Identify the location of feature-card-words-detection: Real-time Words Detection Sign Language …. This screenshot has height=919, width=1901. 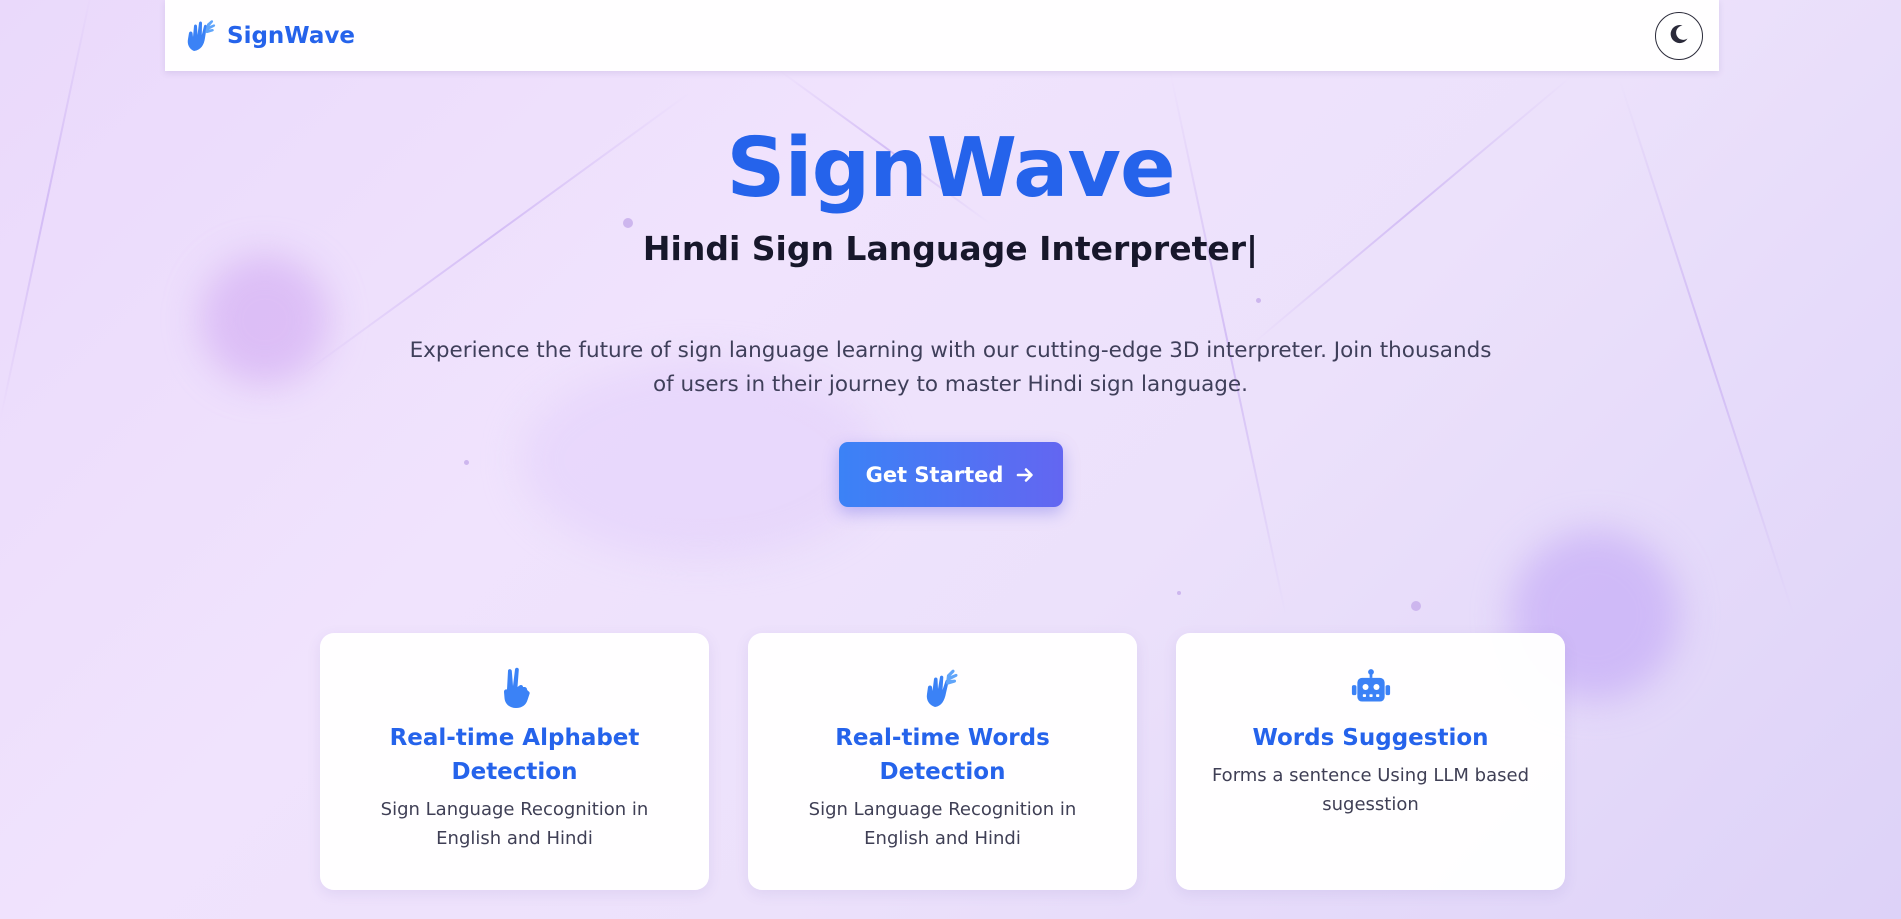
(942, 761).